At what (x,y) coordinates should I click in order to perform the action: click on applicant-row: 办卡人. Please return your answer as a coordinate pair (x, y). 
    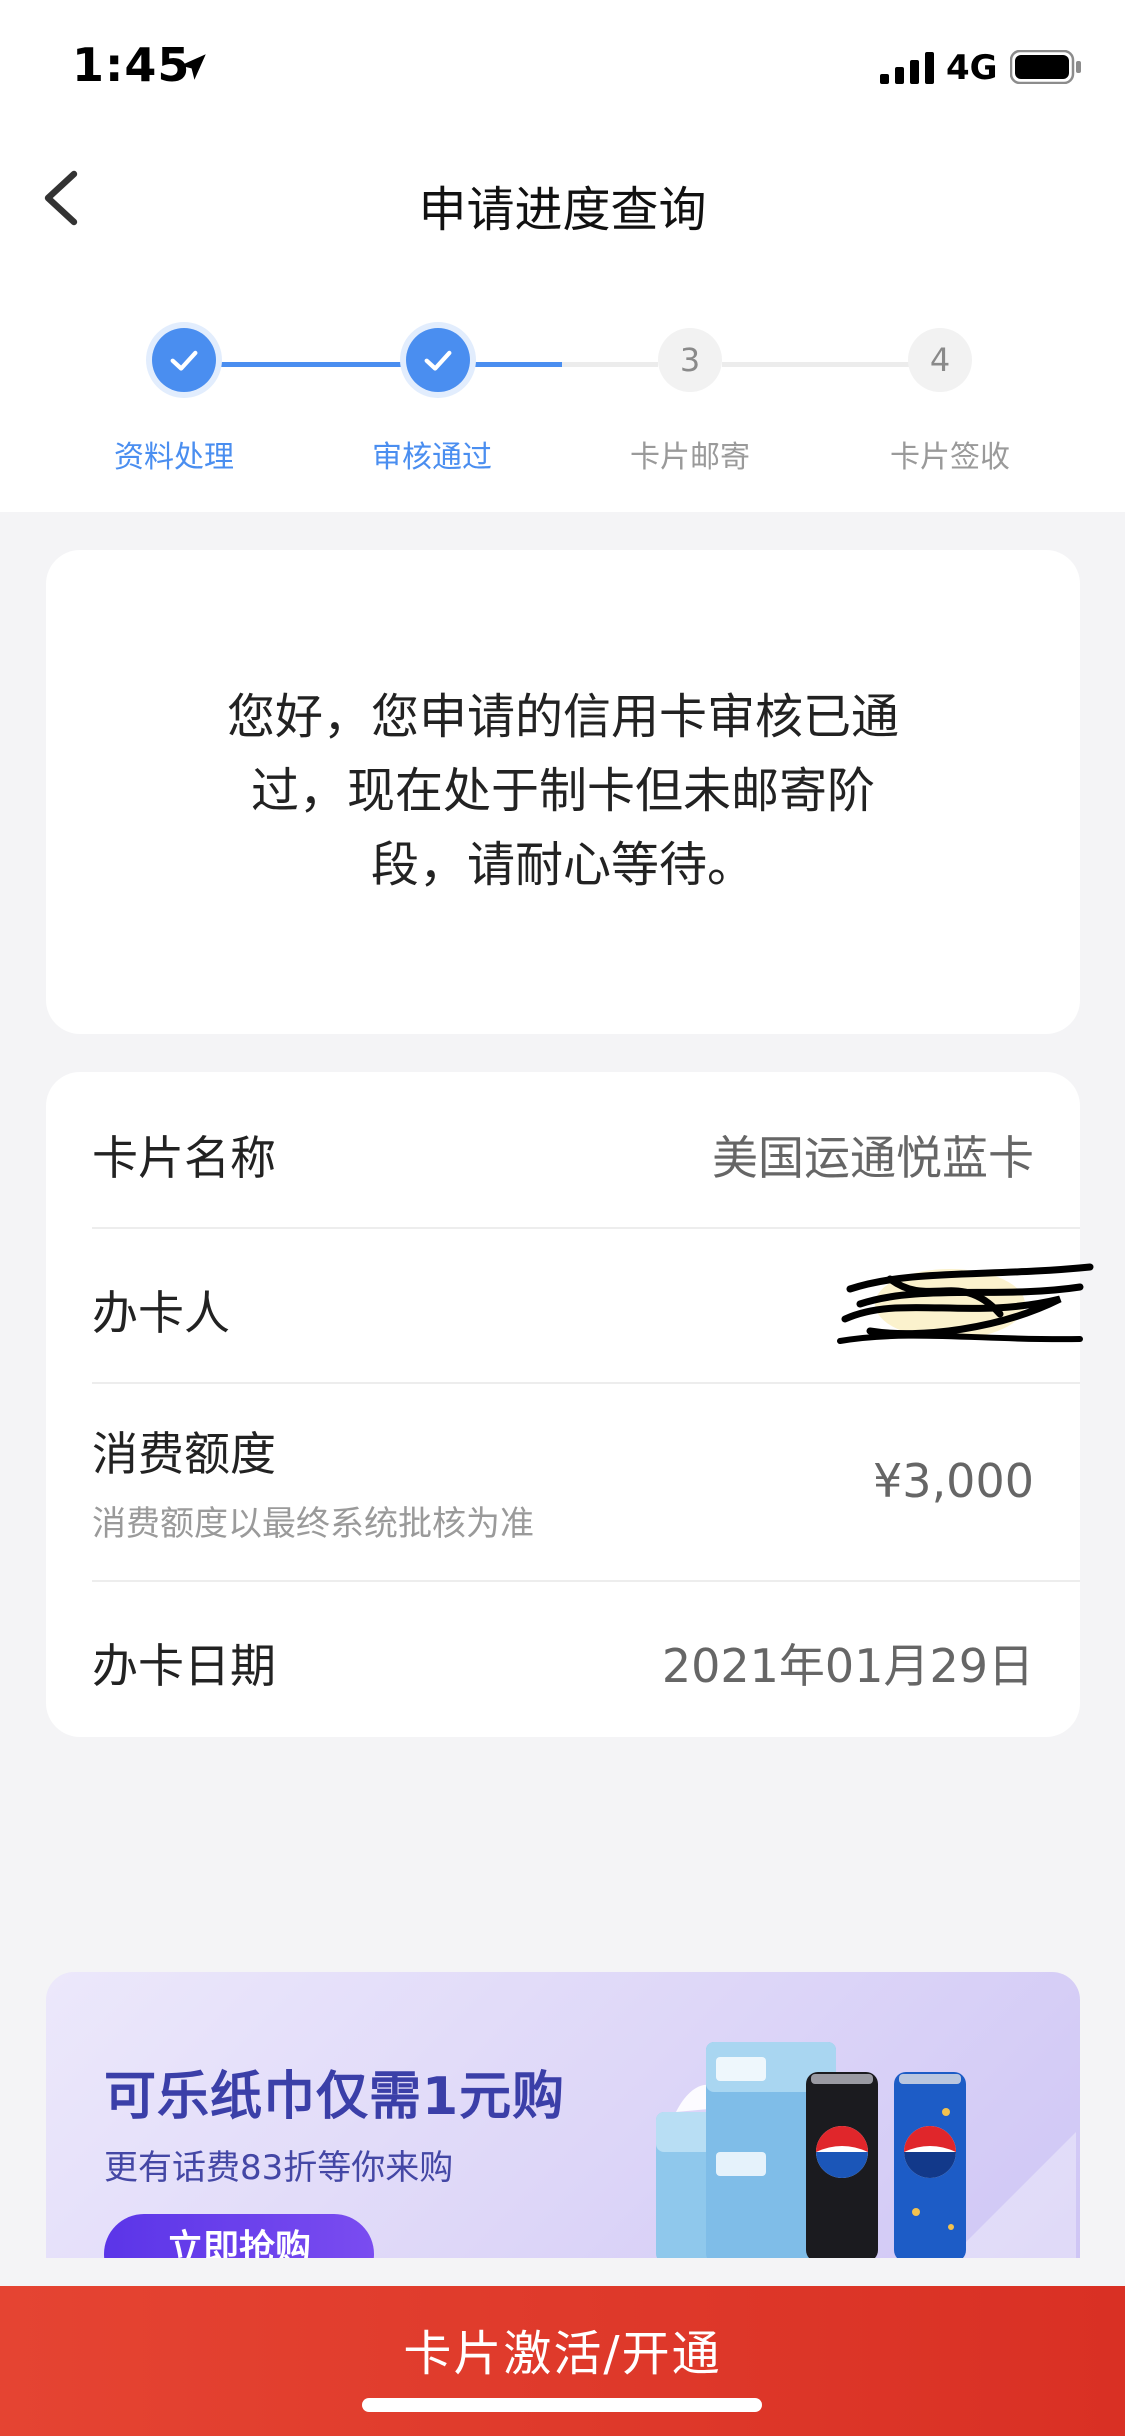
    Looking at the image, I should click on (593, 1305).